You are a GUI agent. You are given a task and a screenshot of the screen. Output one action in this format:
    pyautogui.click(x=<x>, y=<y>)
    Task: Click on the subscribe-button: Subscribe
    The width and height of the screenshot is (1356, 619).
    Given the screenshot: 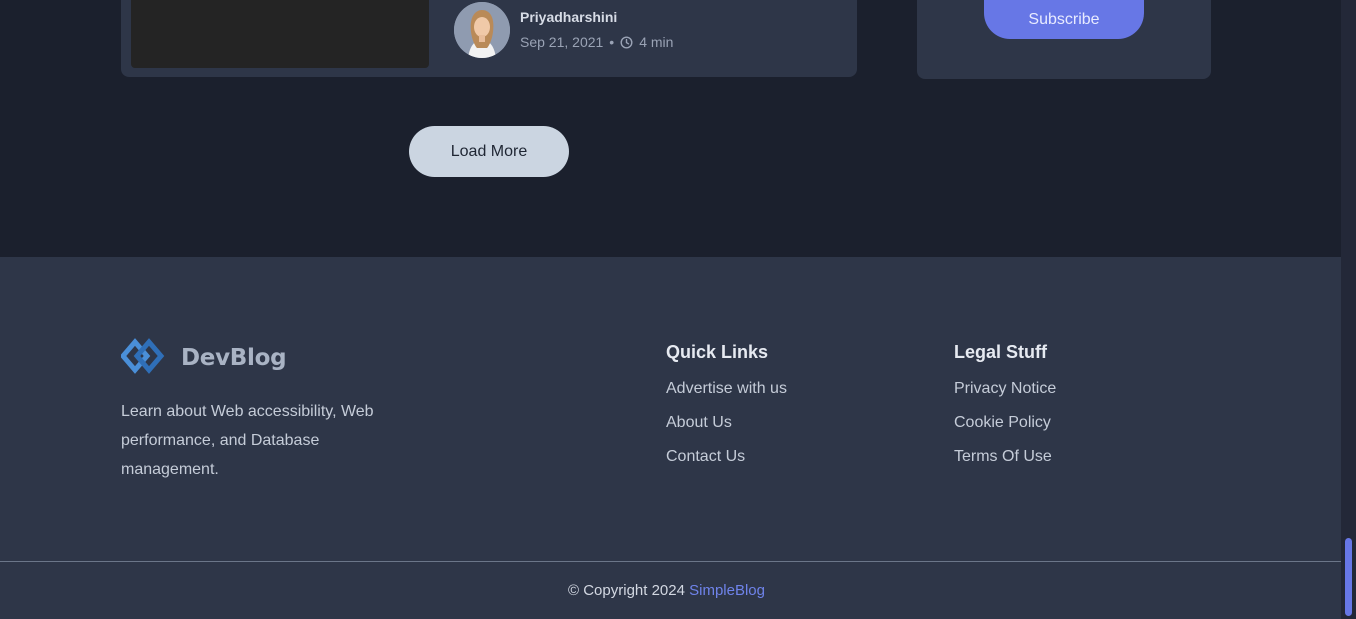 What is the action you would take?
    pyautogui.click(x=1064, y=19)
    